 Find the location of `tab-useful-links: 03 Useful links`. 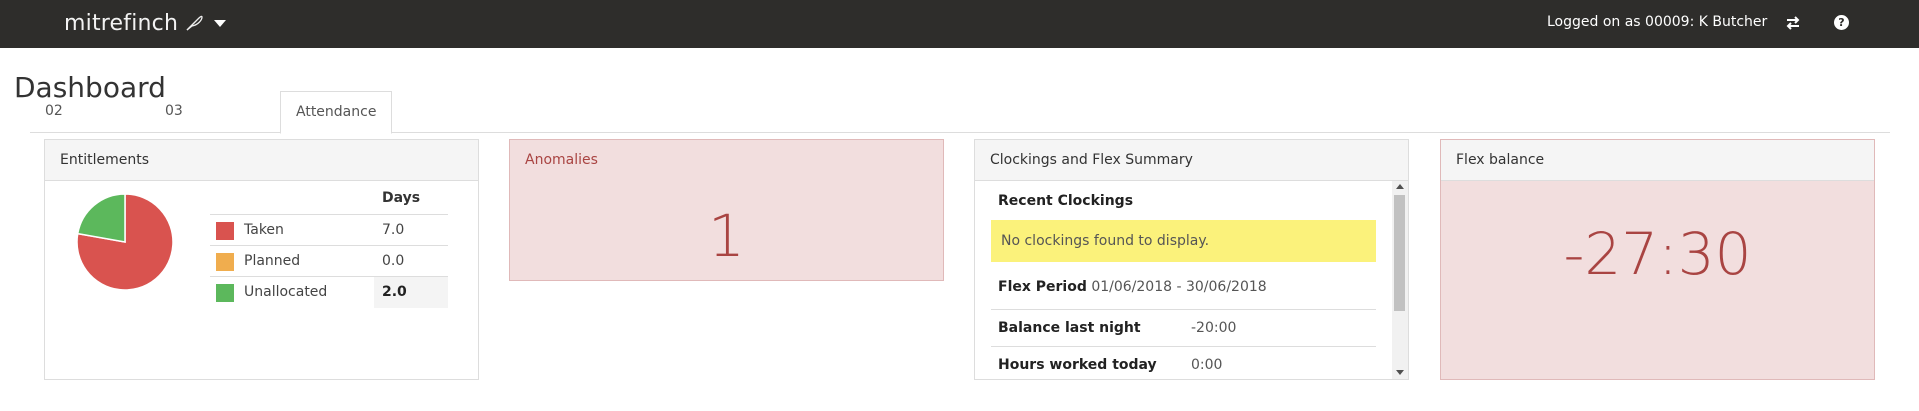

tab-useful-links: 03 Useful links is located at coordinates (187, 146).